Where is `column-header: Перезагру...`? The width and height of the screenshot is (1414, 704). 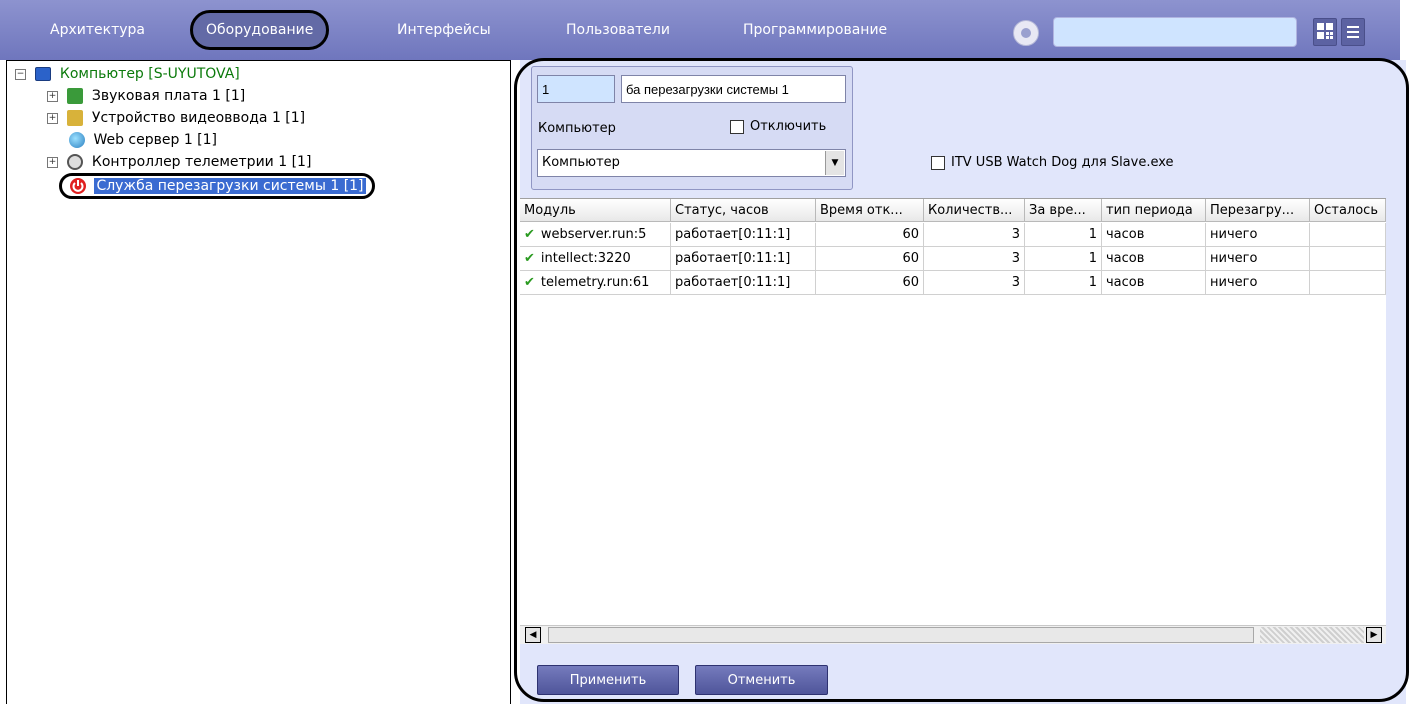
column-header: Перезагру... is located at coordinates (1258, 210).